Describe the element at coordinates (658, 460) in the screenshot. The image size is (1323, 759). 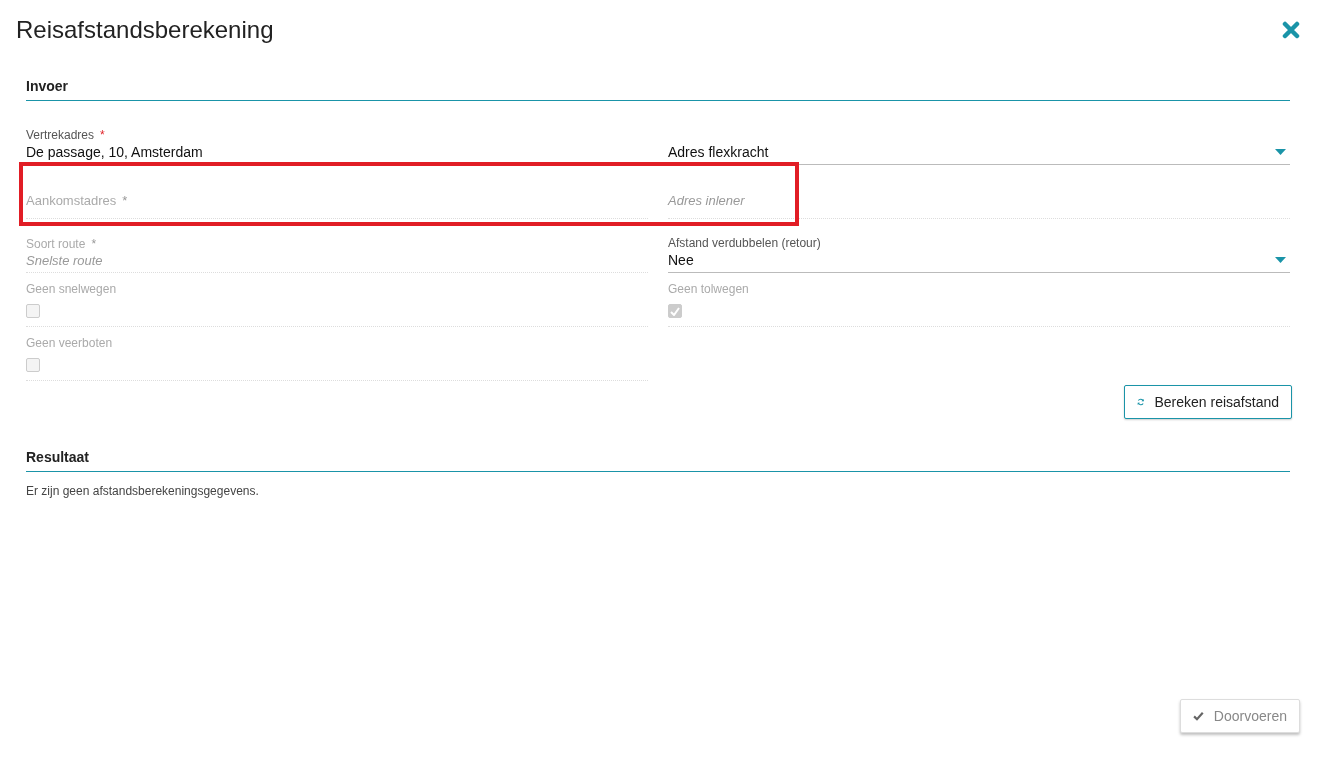
I see `section-title: Resultaat` at that location.